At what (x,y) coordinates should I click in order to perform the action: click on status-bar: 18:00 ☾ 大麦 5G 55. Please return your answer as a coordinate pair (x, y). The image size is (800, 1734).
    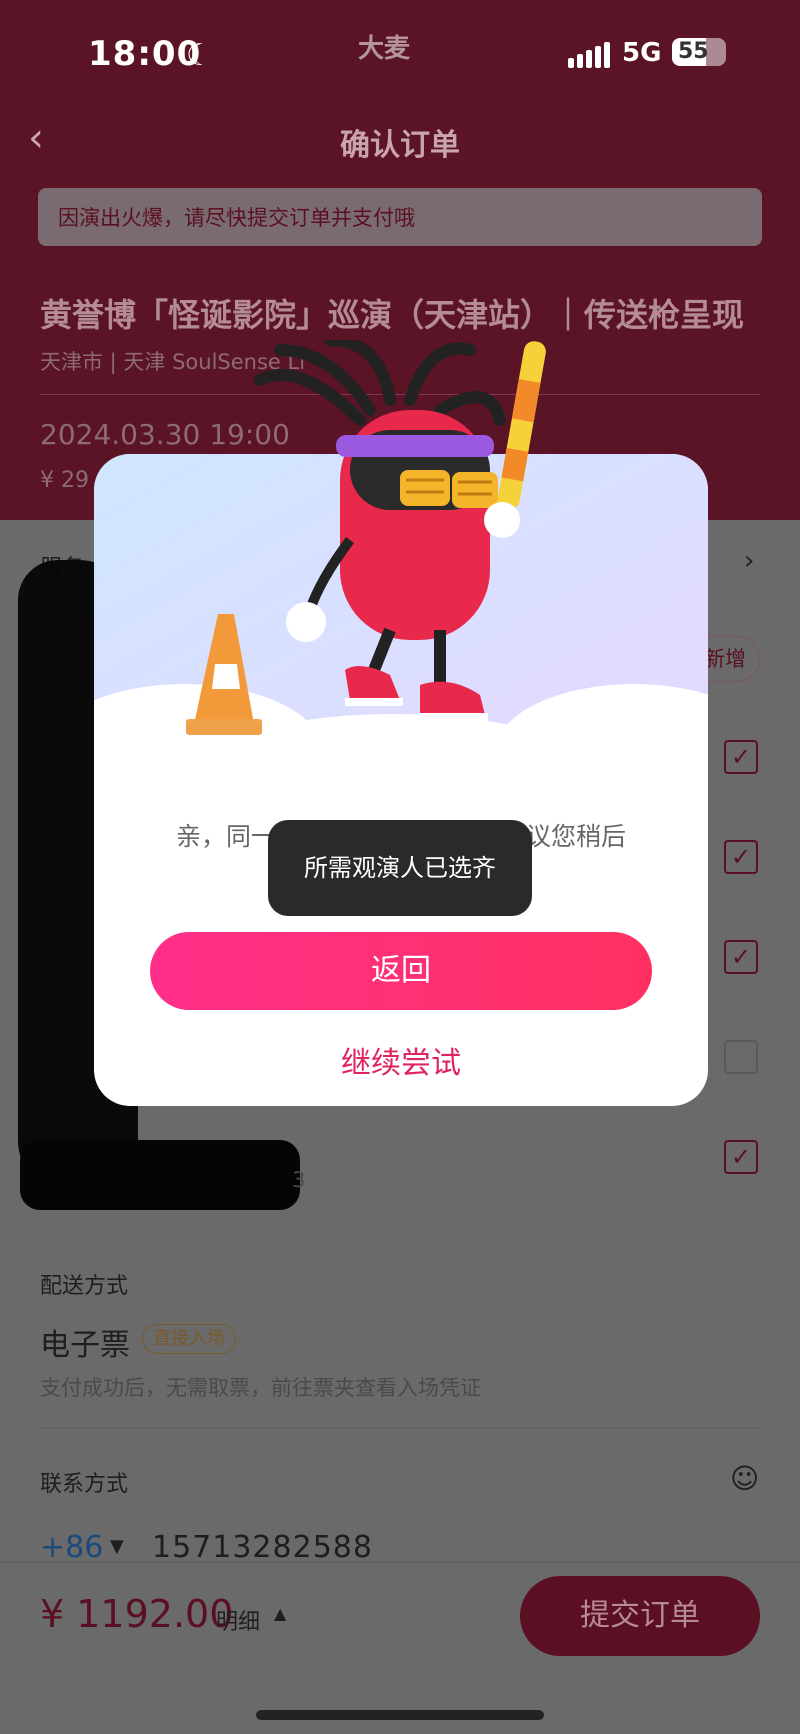
    Looking at the image, I should click on (400, 58).